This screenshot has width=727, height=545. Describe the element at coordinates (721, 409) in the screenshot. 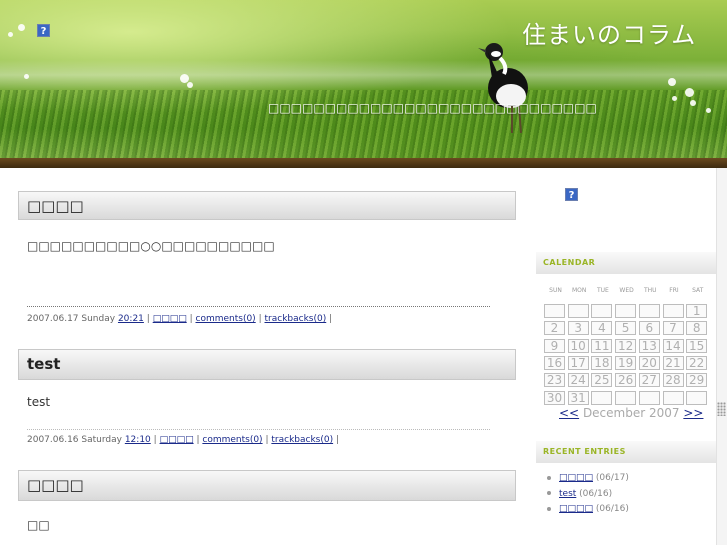

I see `resize-grip-icon` at that location.